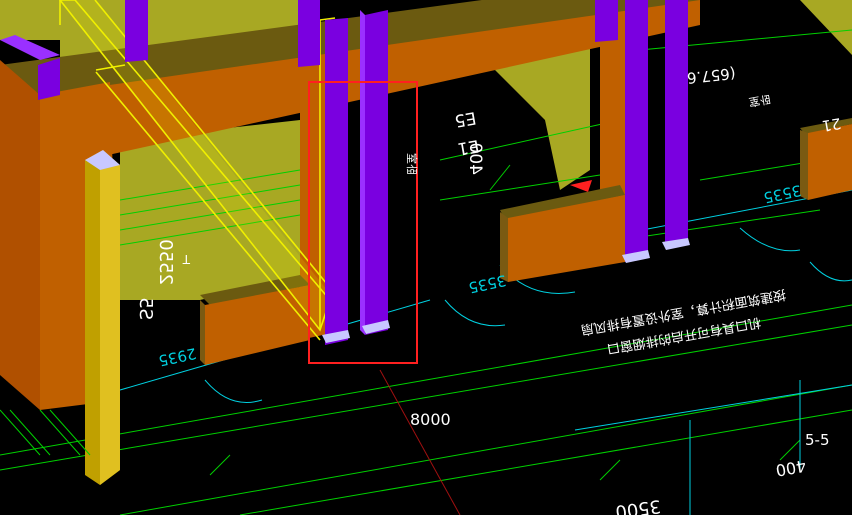 This screenshot has width=852, height=515. Describe the element at coordinates (487, 284) in the screenshot. I see `door-tag-3535-mid: 3535` at that location.